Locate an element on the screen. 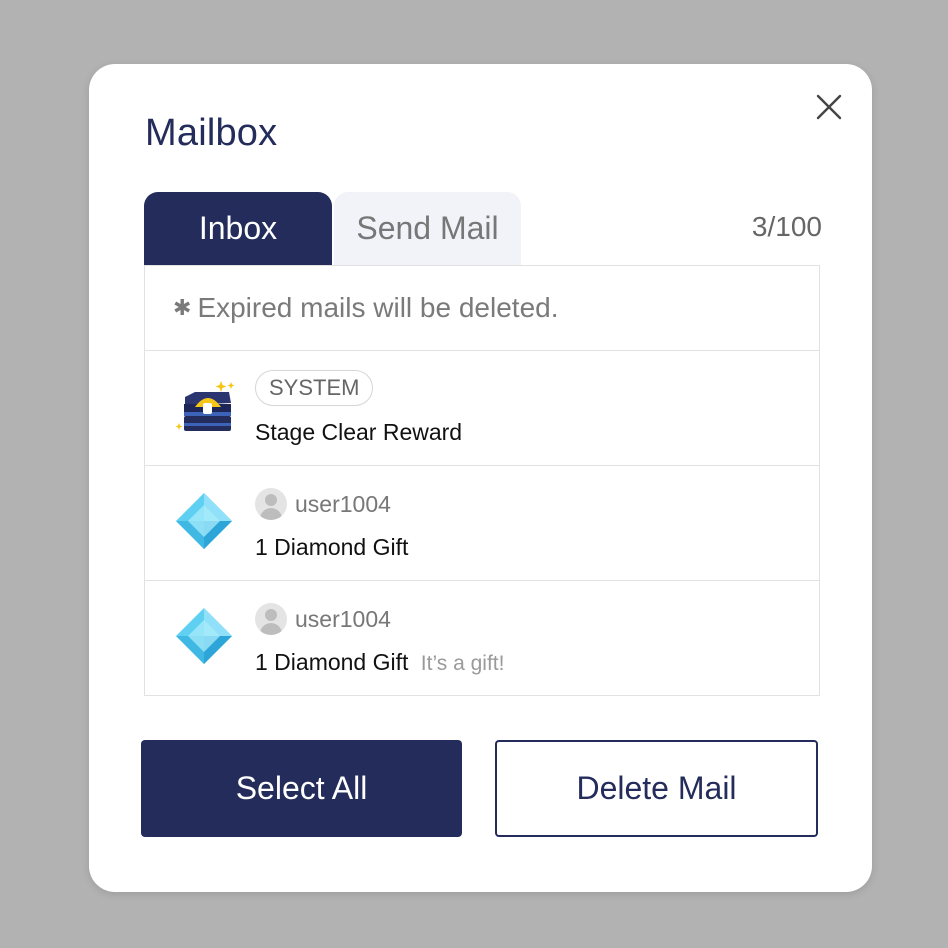 Image resolution: width=948 pixels, height=948 pixels. delete-mail-button: Delete Mail is located at coordinates (656, 788).